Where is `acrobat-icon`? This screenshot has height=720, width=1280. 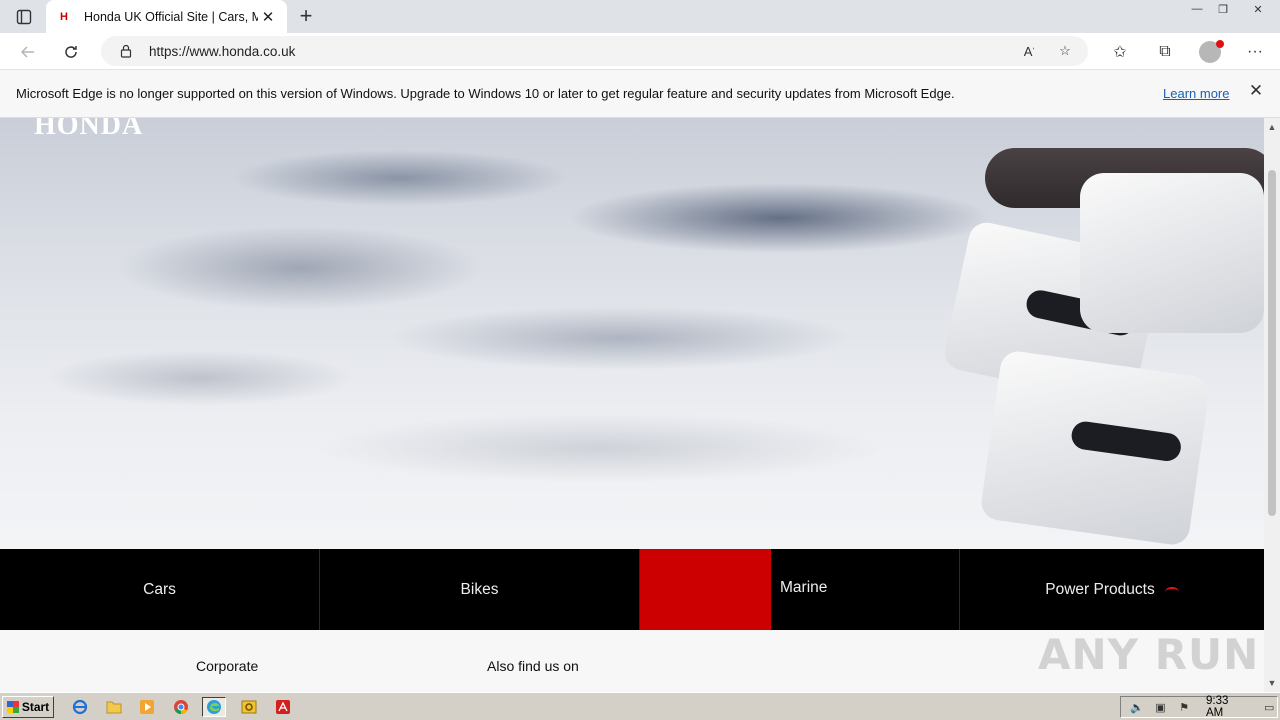 acrobat-icon is located at coordinates (283, 707).